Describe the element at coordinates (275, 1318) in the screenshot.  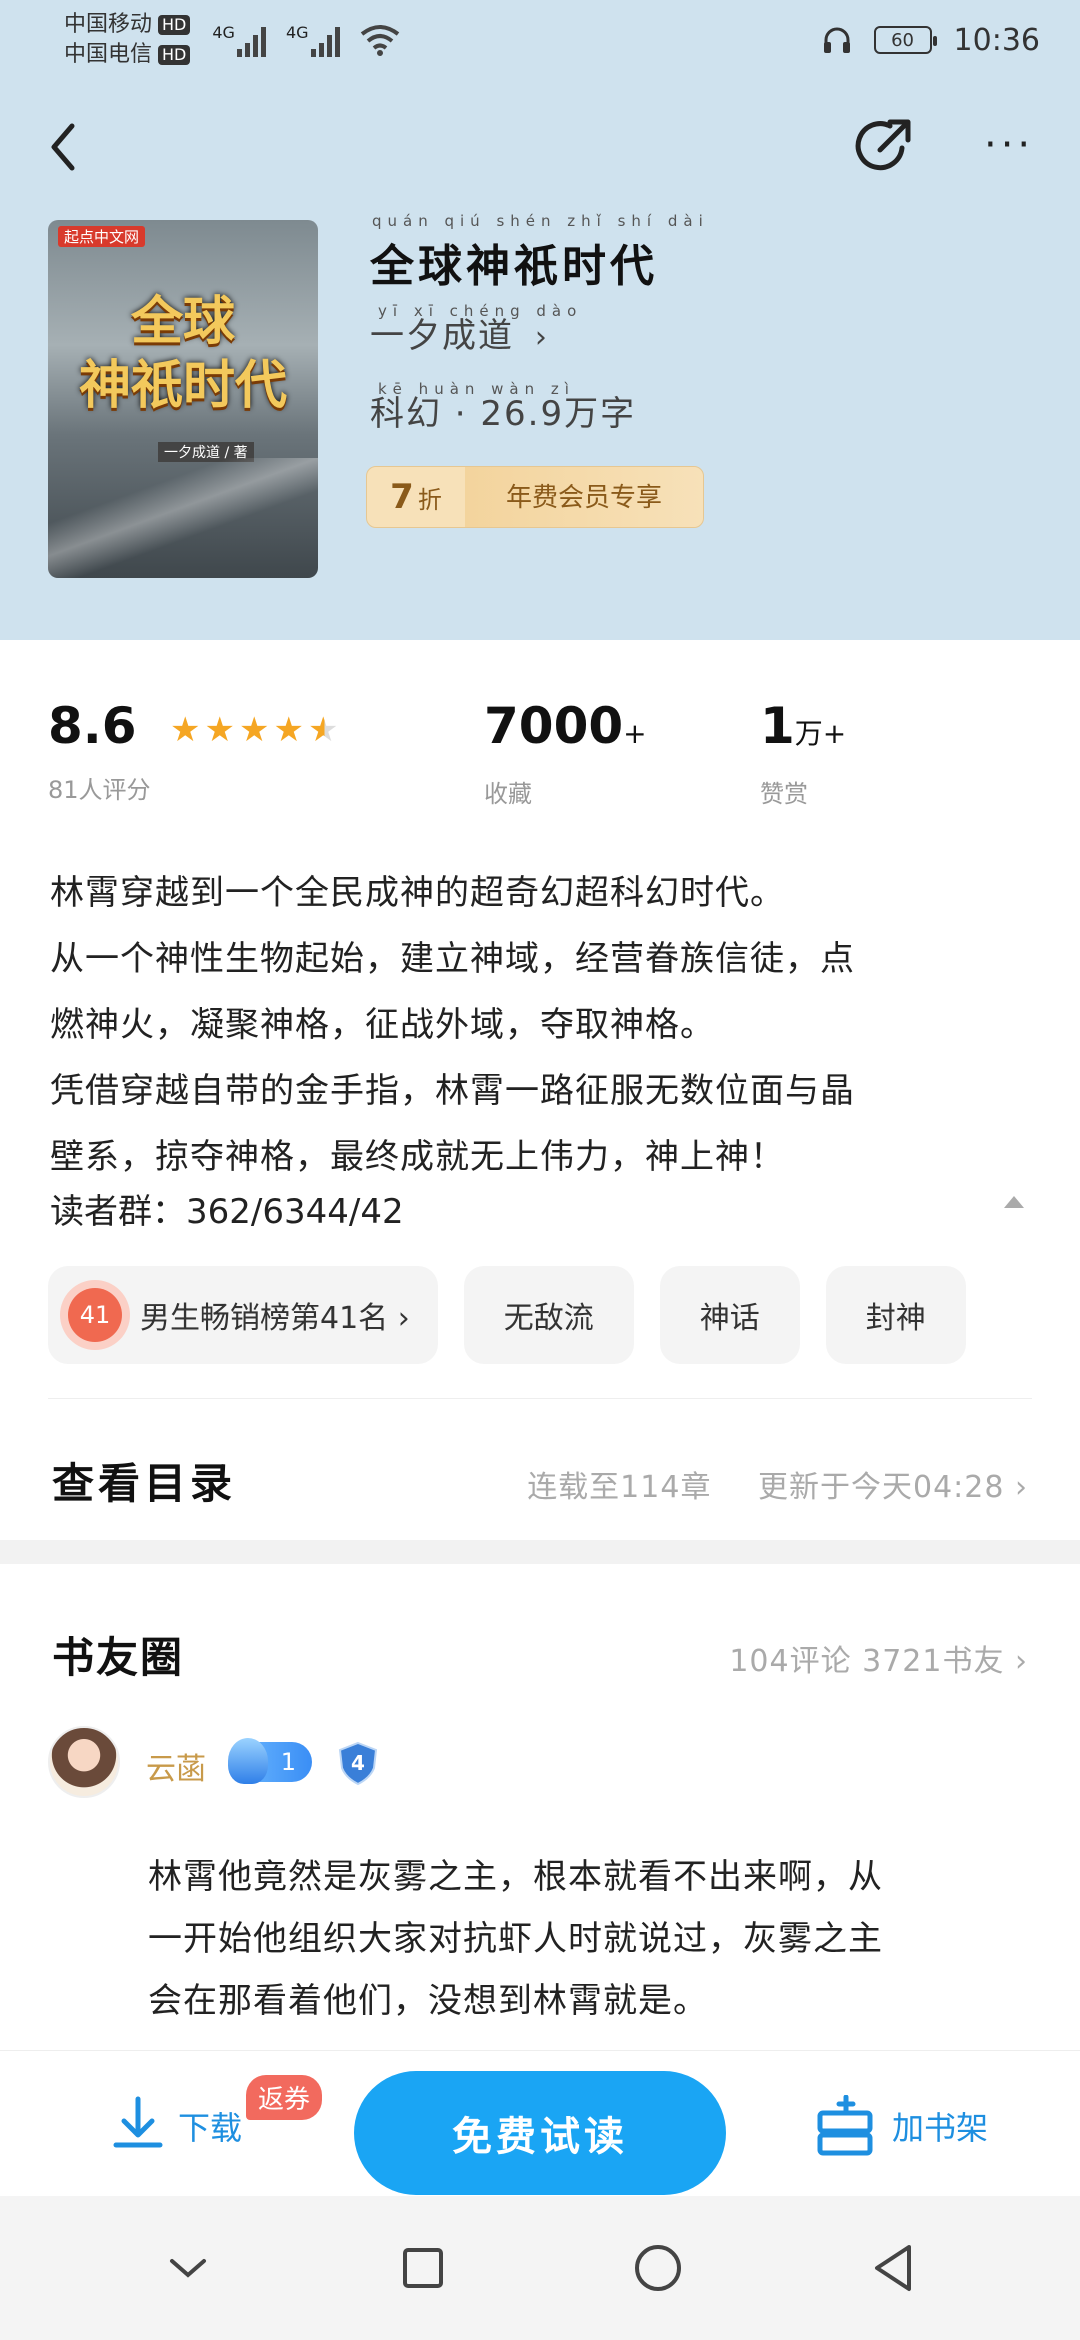
I see `rank-label: 男生畅销榜第41名 ›` at that location.